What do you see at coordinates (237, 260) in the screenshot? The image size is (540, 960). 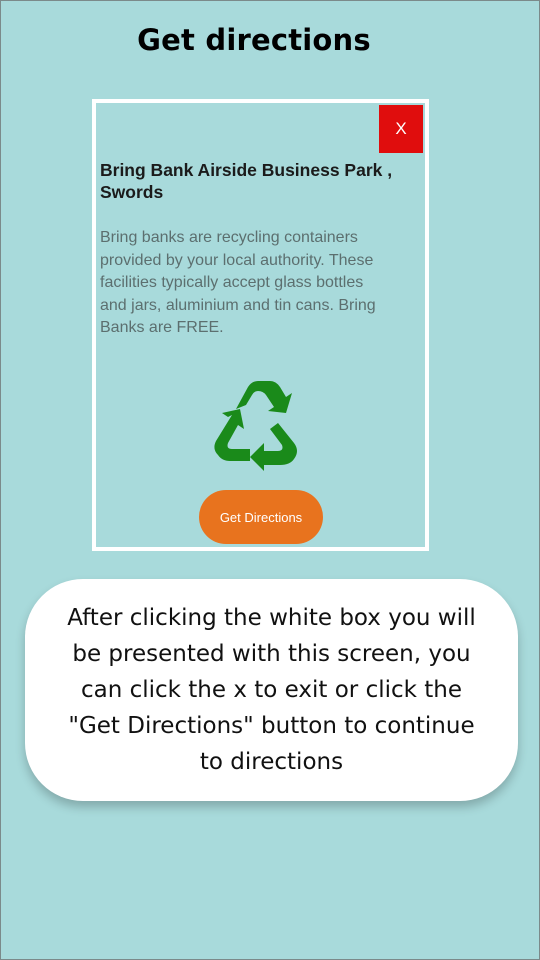 I see `popup-description-line: provided by your local authority. These` at bounding box center [237, 260].